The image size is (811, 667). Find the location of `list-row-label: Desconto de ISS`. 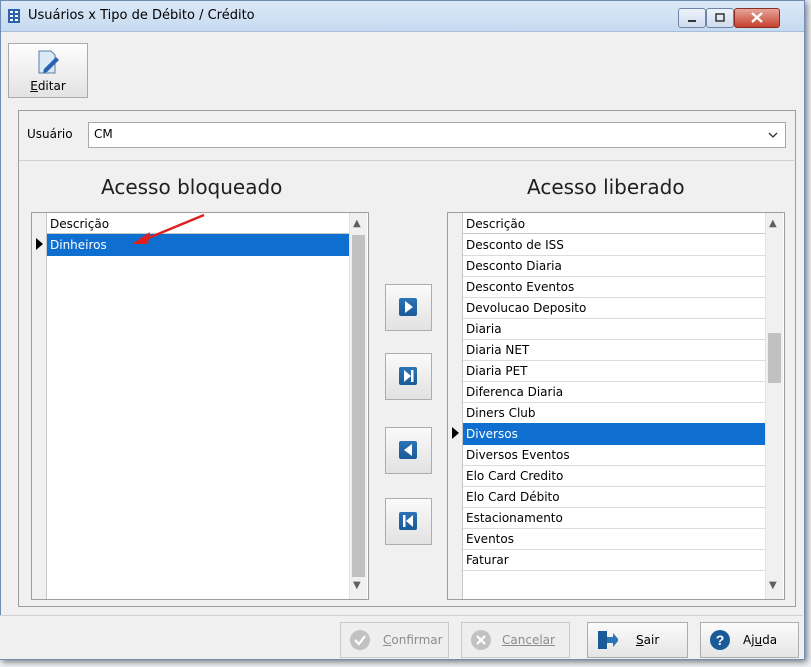

list-row-label: Desconto de ISS is located at coordinates (515, 245).